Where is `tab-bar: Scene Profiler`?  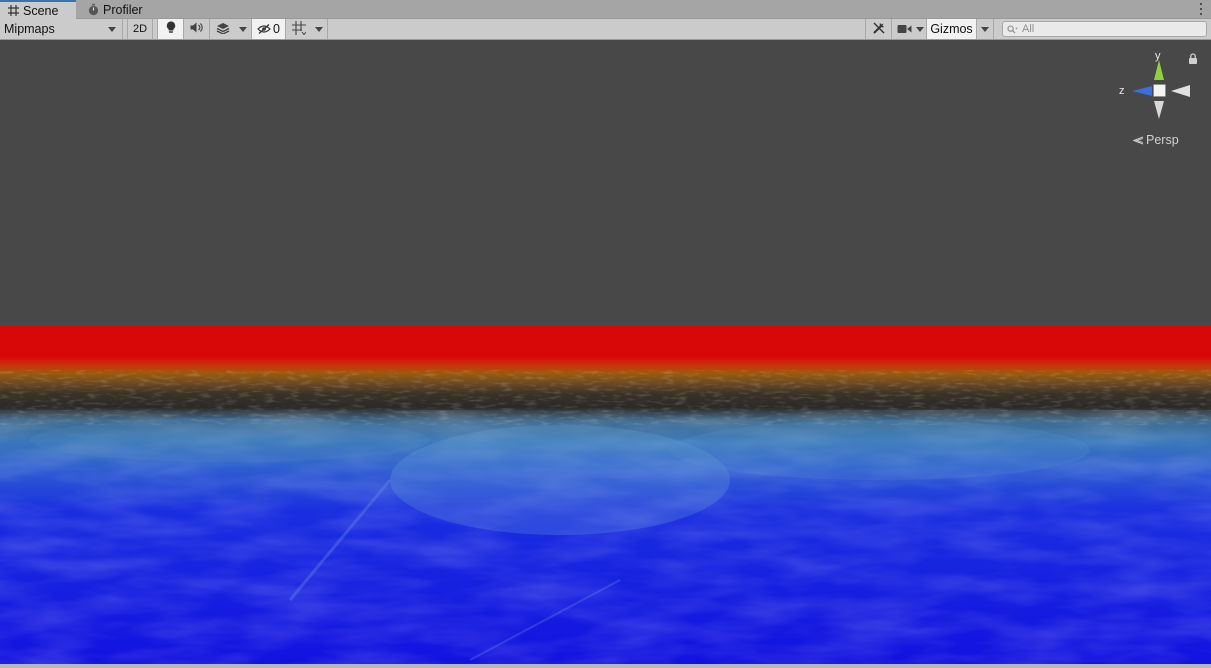 tab-bar: Scene Profiler is located at coordinates (605, 9).